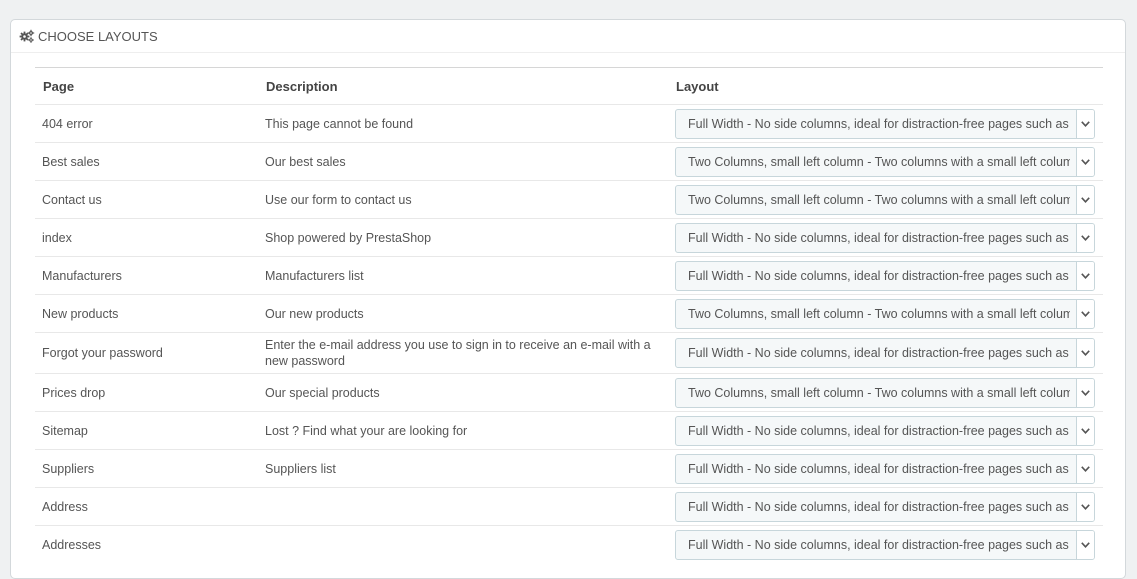  What do you see at coordinates (98, 36) in the screenshot?
I see `panel-title: CHOOSE LAYOUTS` at bounding box center [98, 36].